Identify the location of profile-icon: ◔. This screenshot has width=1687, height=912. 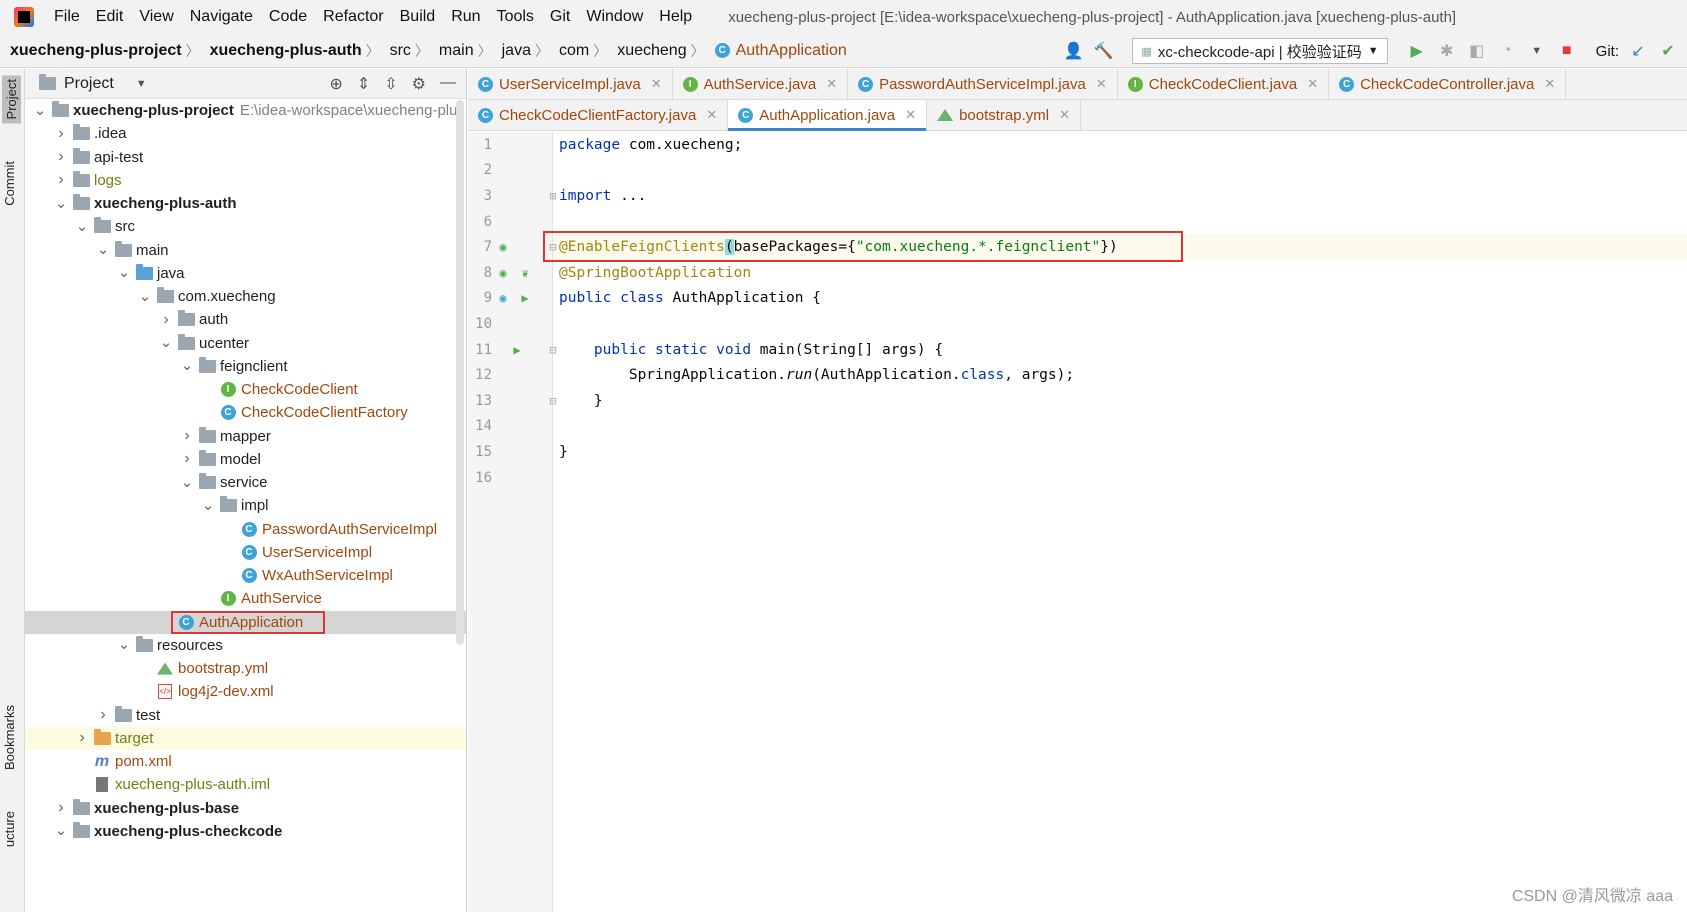
(1507, 51).